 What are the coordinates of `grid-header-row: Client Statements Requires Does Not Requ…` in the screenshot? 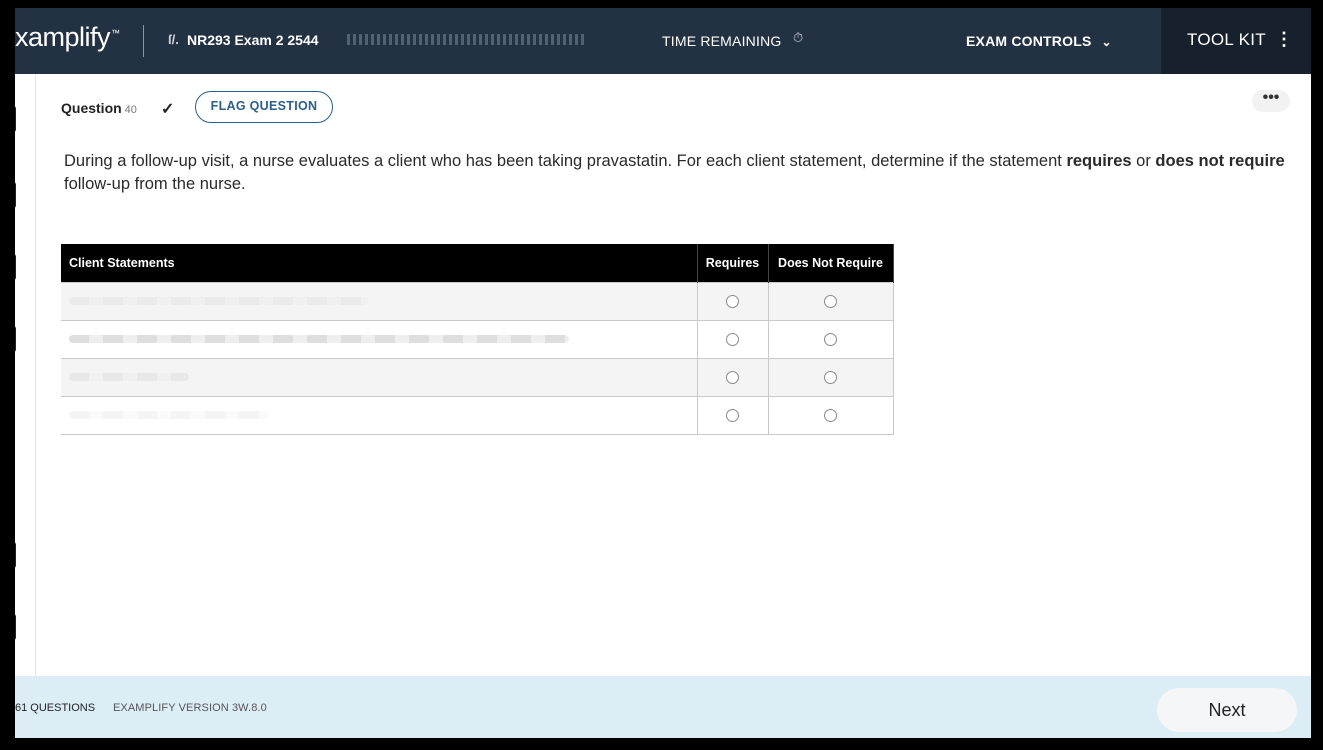 It's located at (477, 263).